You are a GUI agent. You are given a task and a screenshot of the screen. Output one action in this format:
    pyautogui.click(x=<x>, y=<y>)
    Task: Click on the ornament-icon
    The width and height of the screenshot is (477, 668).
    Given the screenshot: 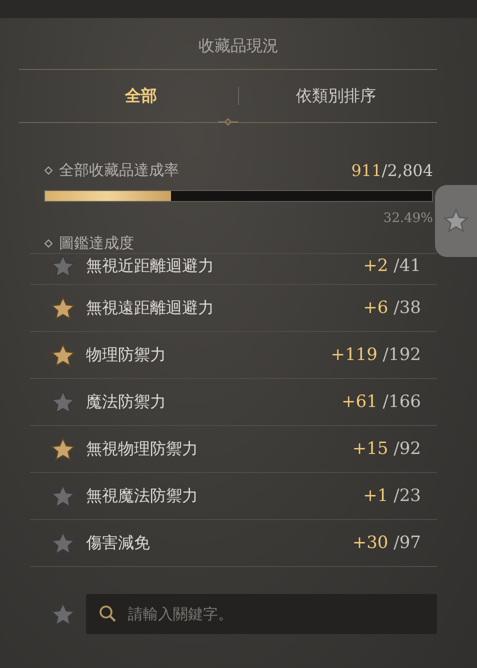 What is the action you would take?
    pyautogui.click(x=228, y=122)
    